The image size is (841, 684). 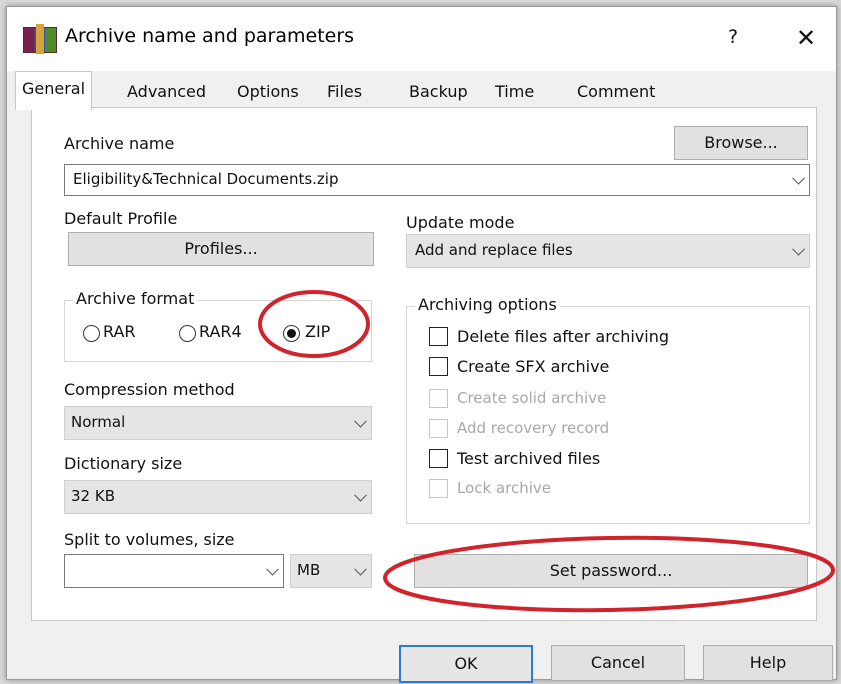 I want to click on archiving-options-label: Archiving options, so click(x=487, y=304).